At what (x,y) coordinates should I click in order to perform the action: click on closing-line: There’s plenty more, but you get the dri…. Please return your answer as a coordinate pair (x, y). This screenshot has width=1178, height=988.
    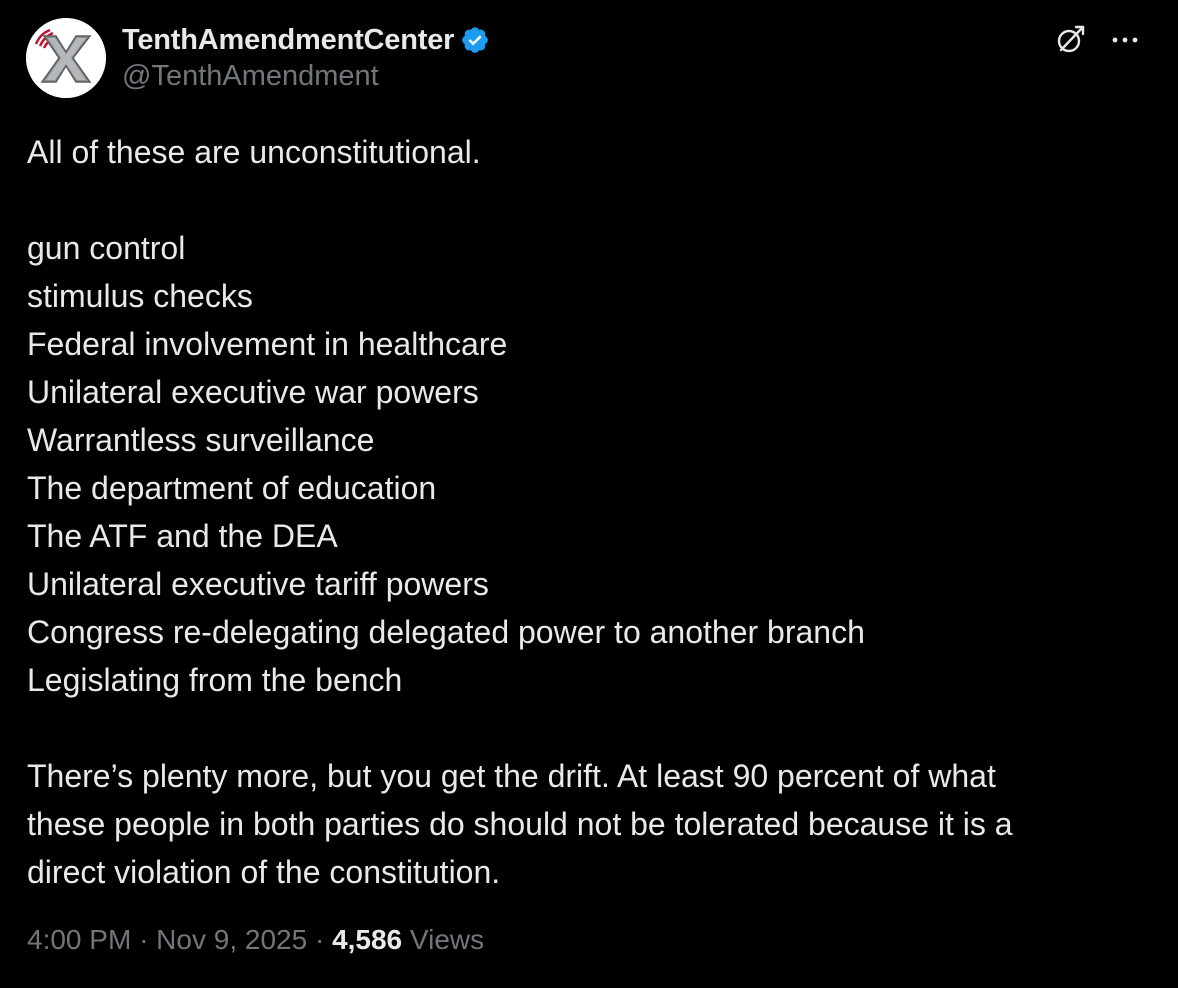
    Looking at the image, I should click on (511, 776).